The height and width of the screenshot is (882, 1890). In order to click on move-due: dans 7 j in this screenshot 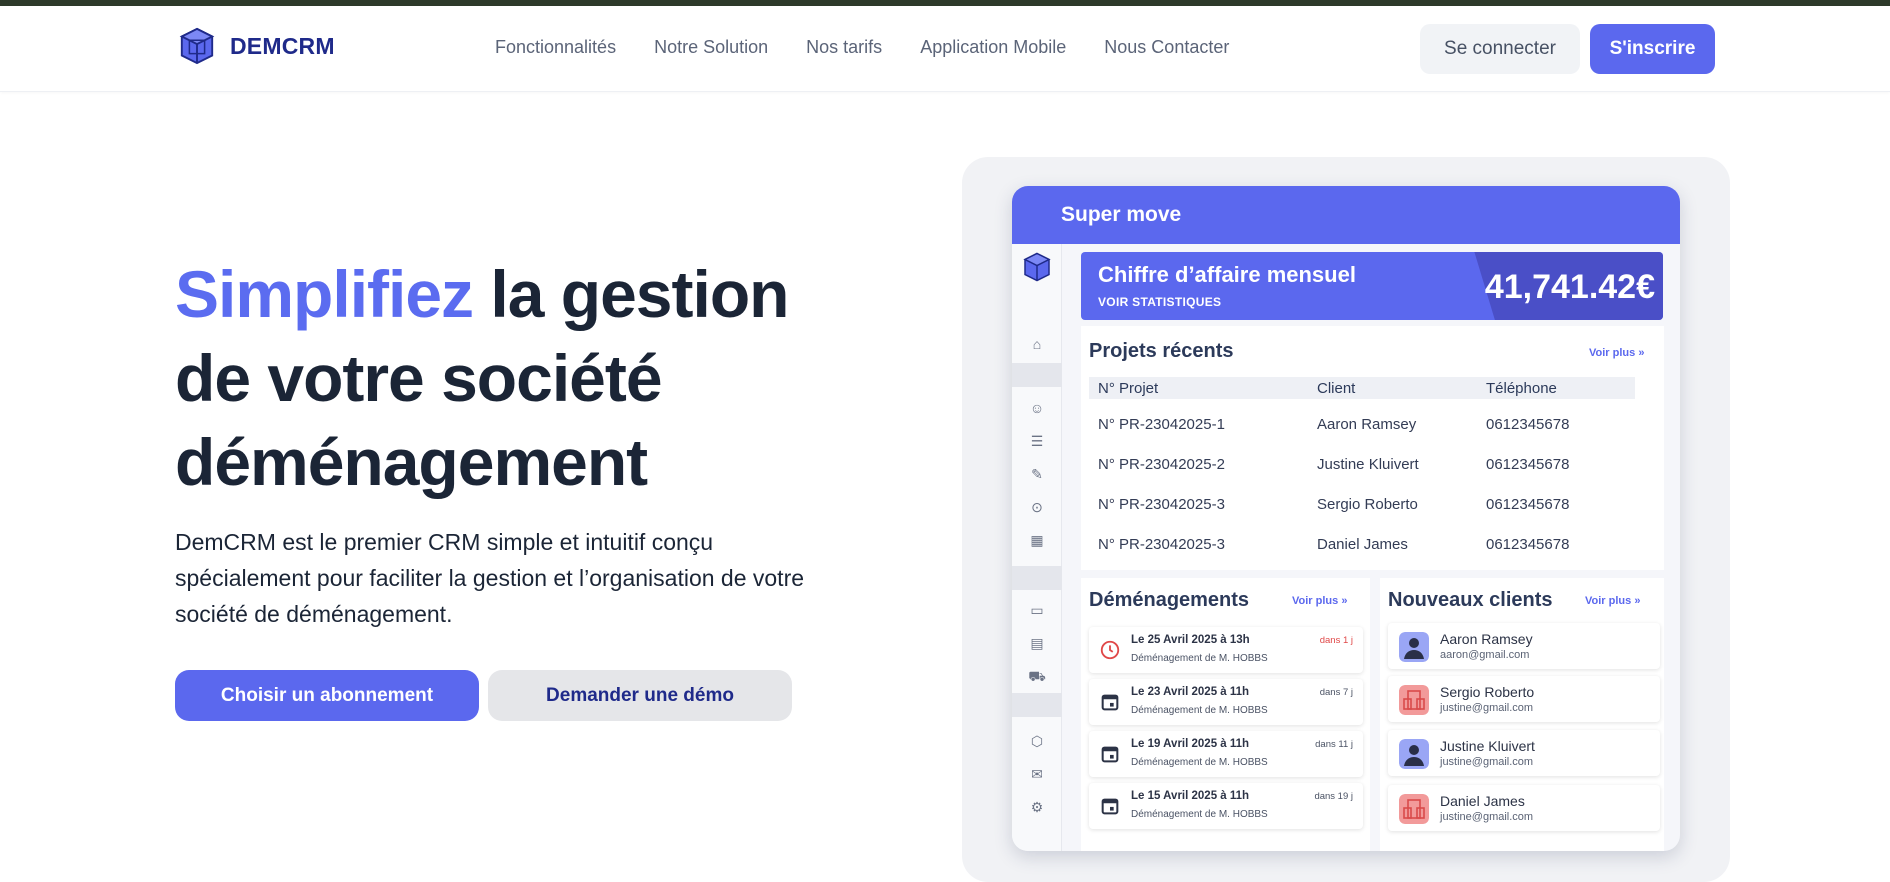, I will do `click(1336, 692)`.